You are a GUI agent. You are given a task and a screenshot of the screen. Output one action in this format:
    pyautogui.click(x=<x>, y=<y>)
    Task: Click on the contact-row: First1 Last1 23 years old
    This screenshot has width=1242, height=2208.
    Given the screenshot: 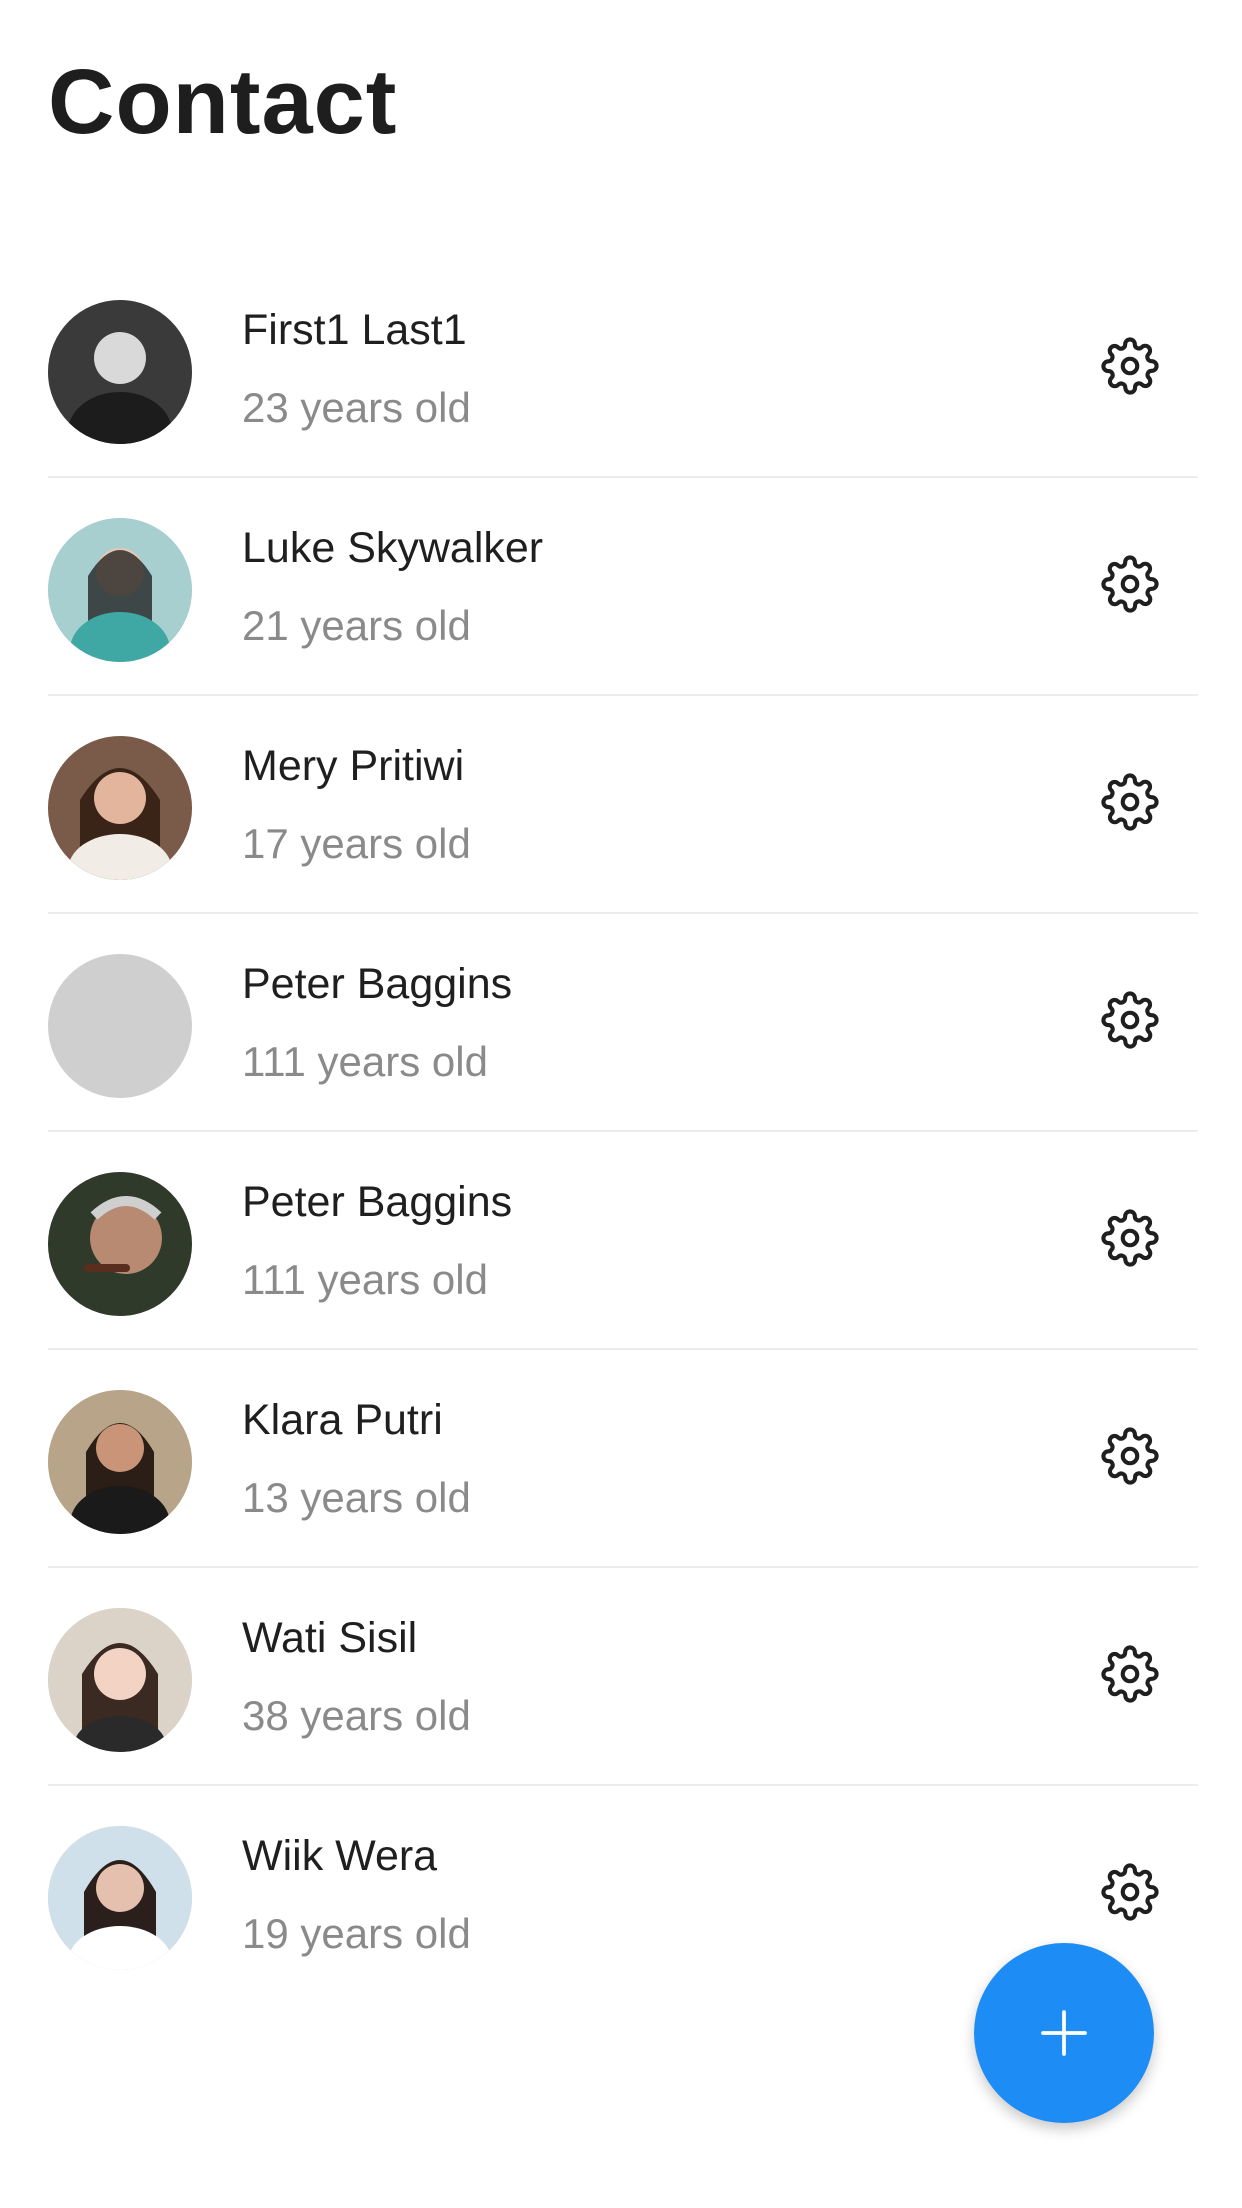 What is the action you would take?
    pyautogui.click(x=623, y=369)
    